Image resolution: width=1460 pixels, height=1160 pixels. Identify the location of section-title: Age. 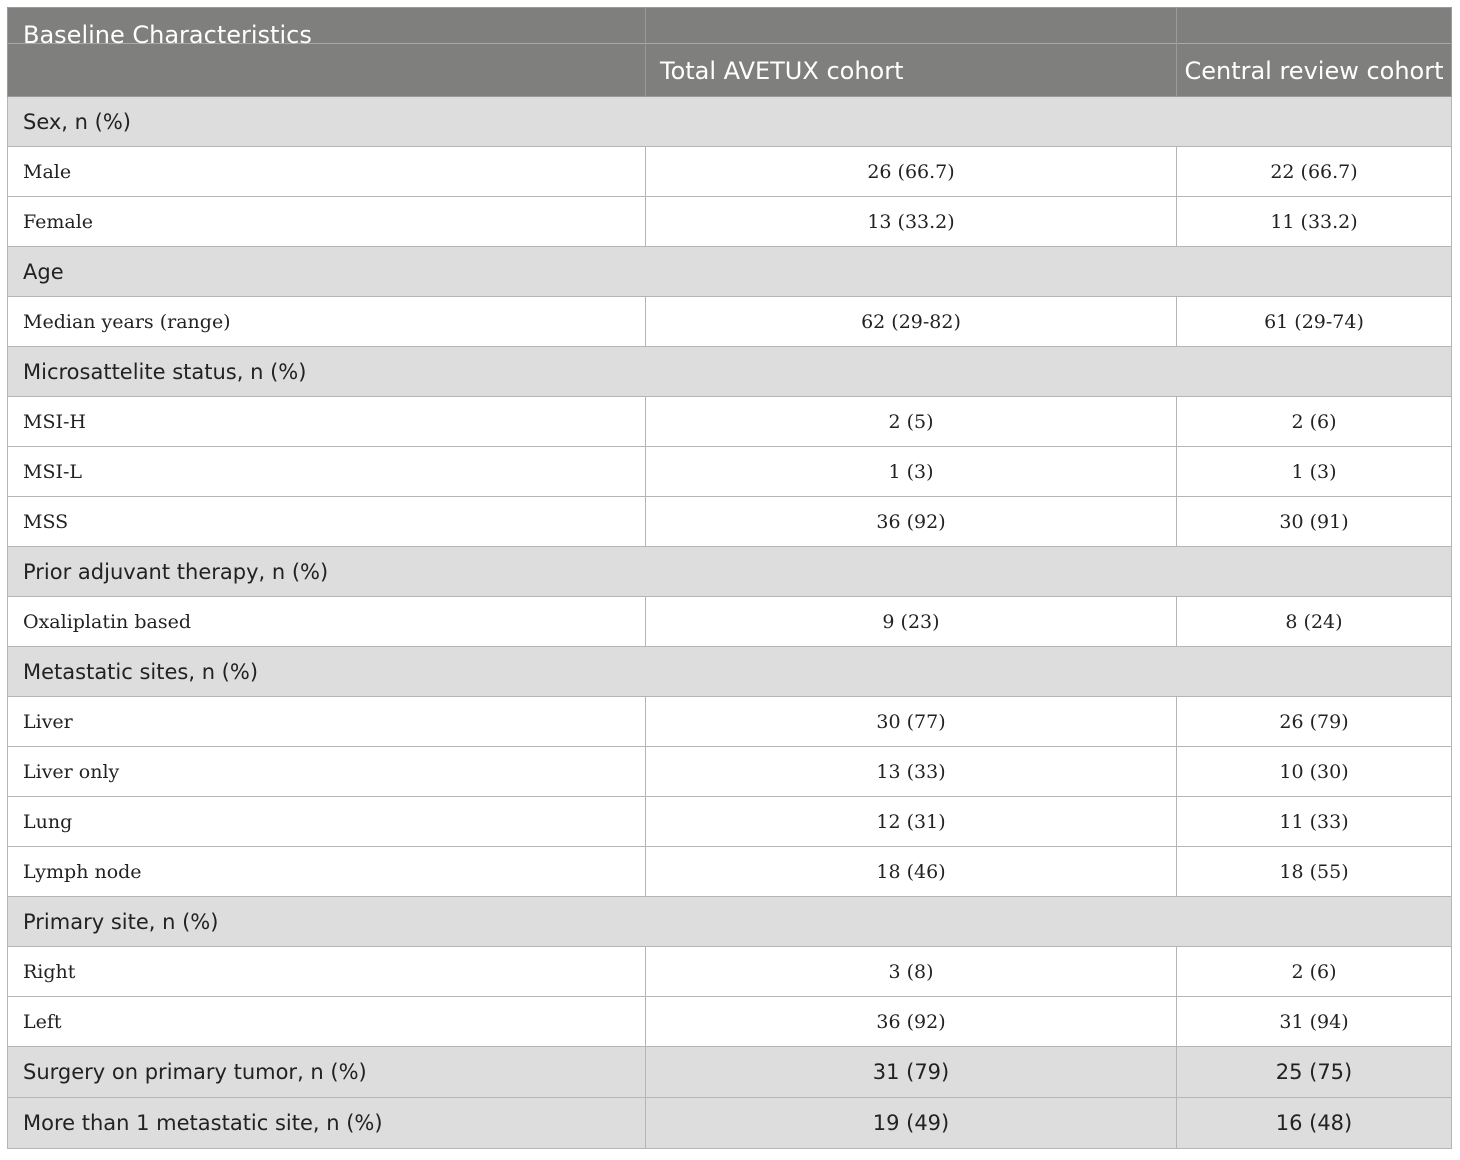
(729, 271).